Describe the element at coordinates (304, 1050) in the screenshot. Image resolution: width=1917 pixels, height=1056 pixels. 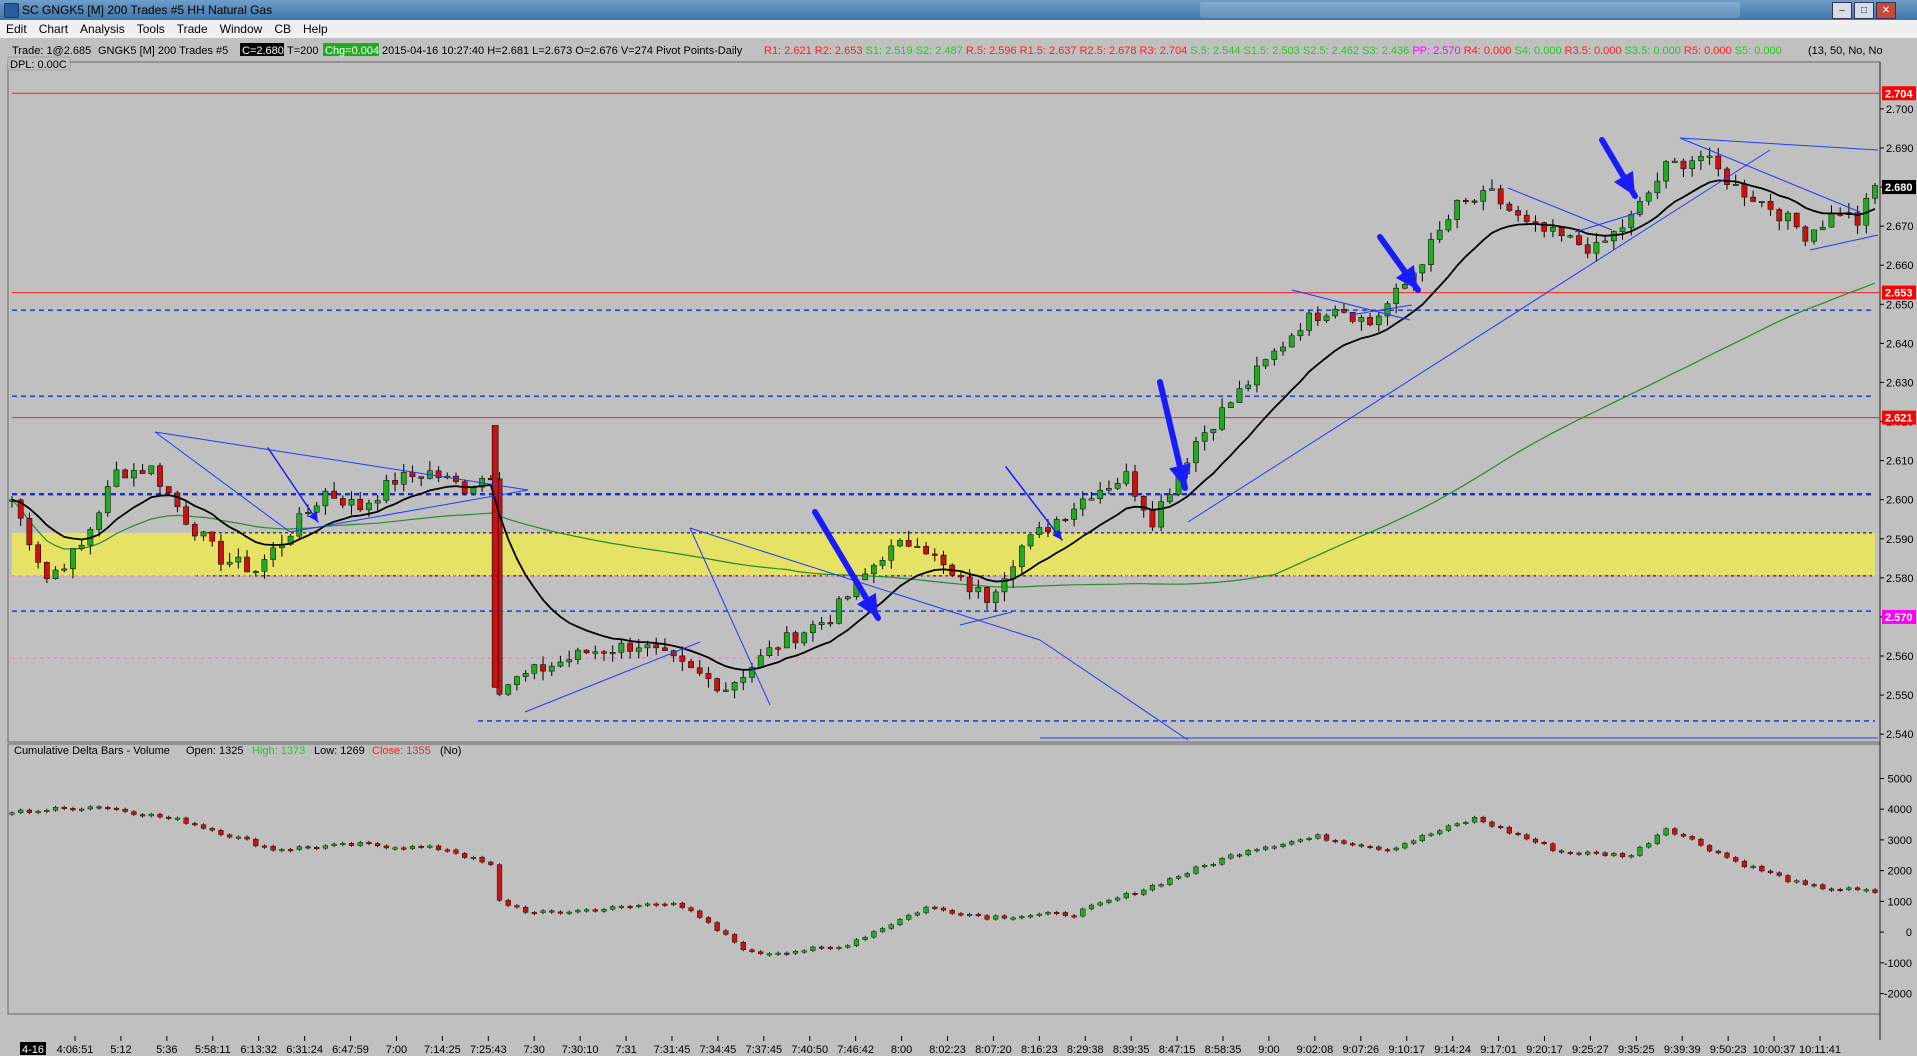
I see `time-tick-label: 6:31:24` at that location.